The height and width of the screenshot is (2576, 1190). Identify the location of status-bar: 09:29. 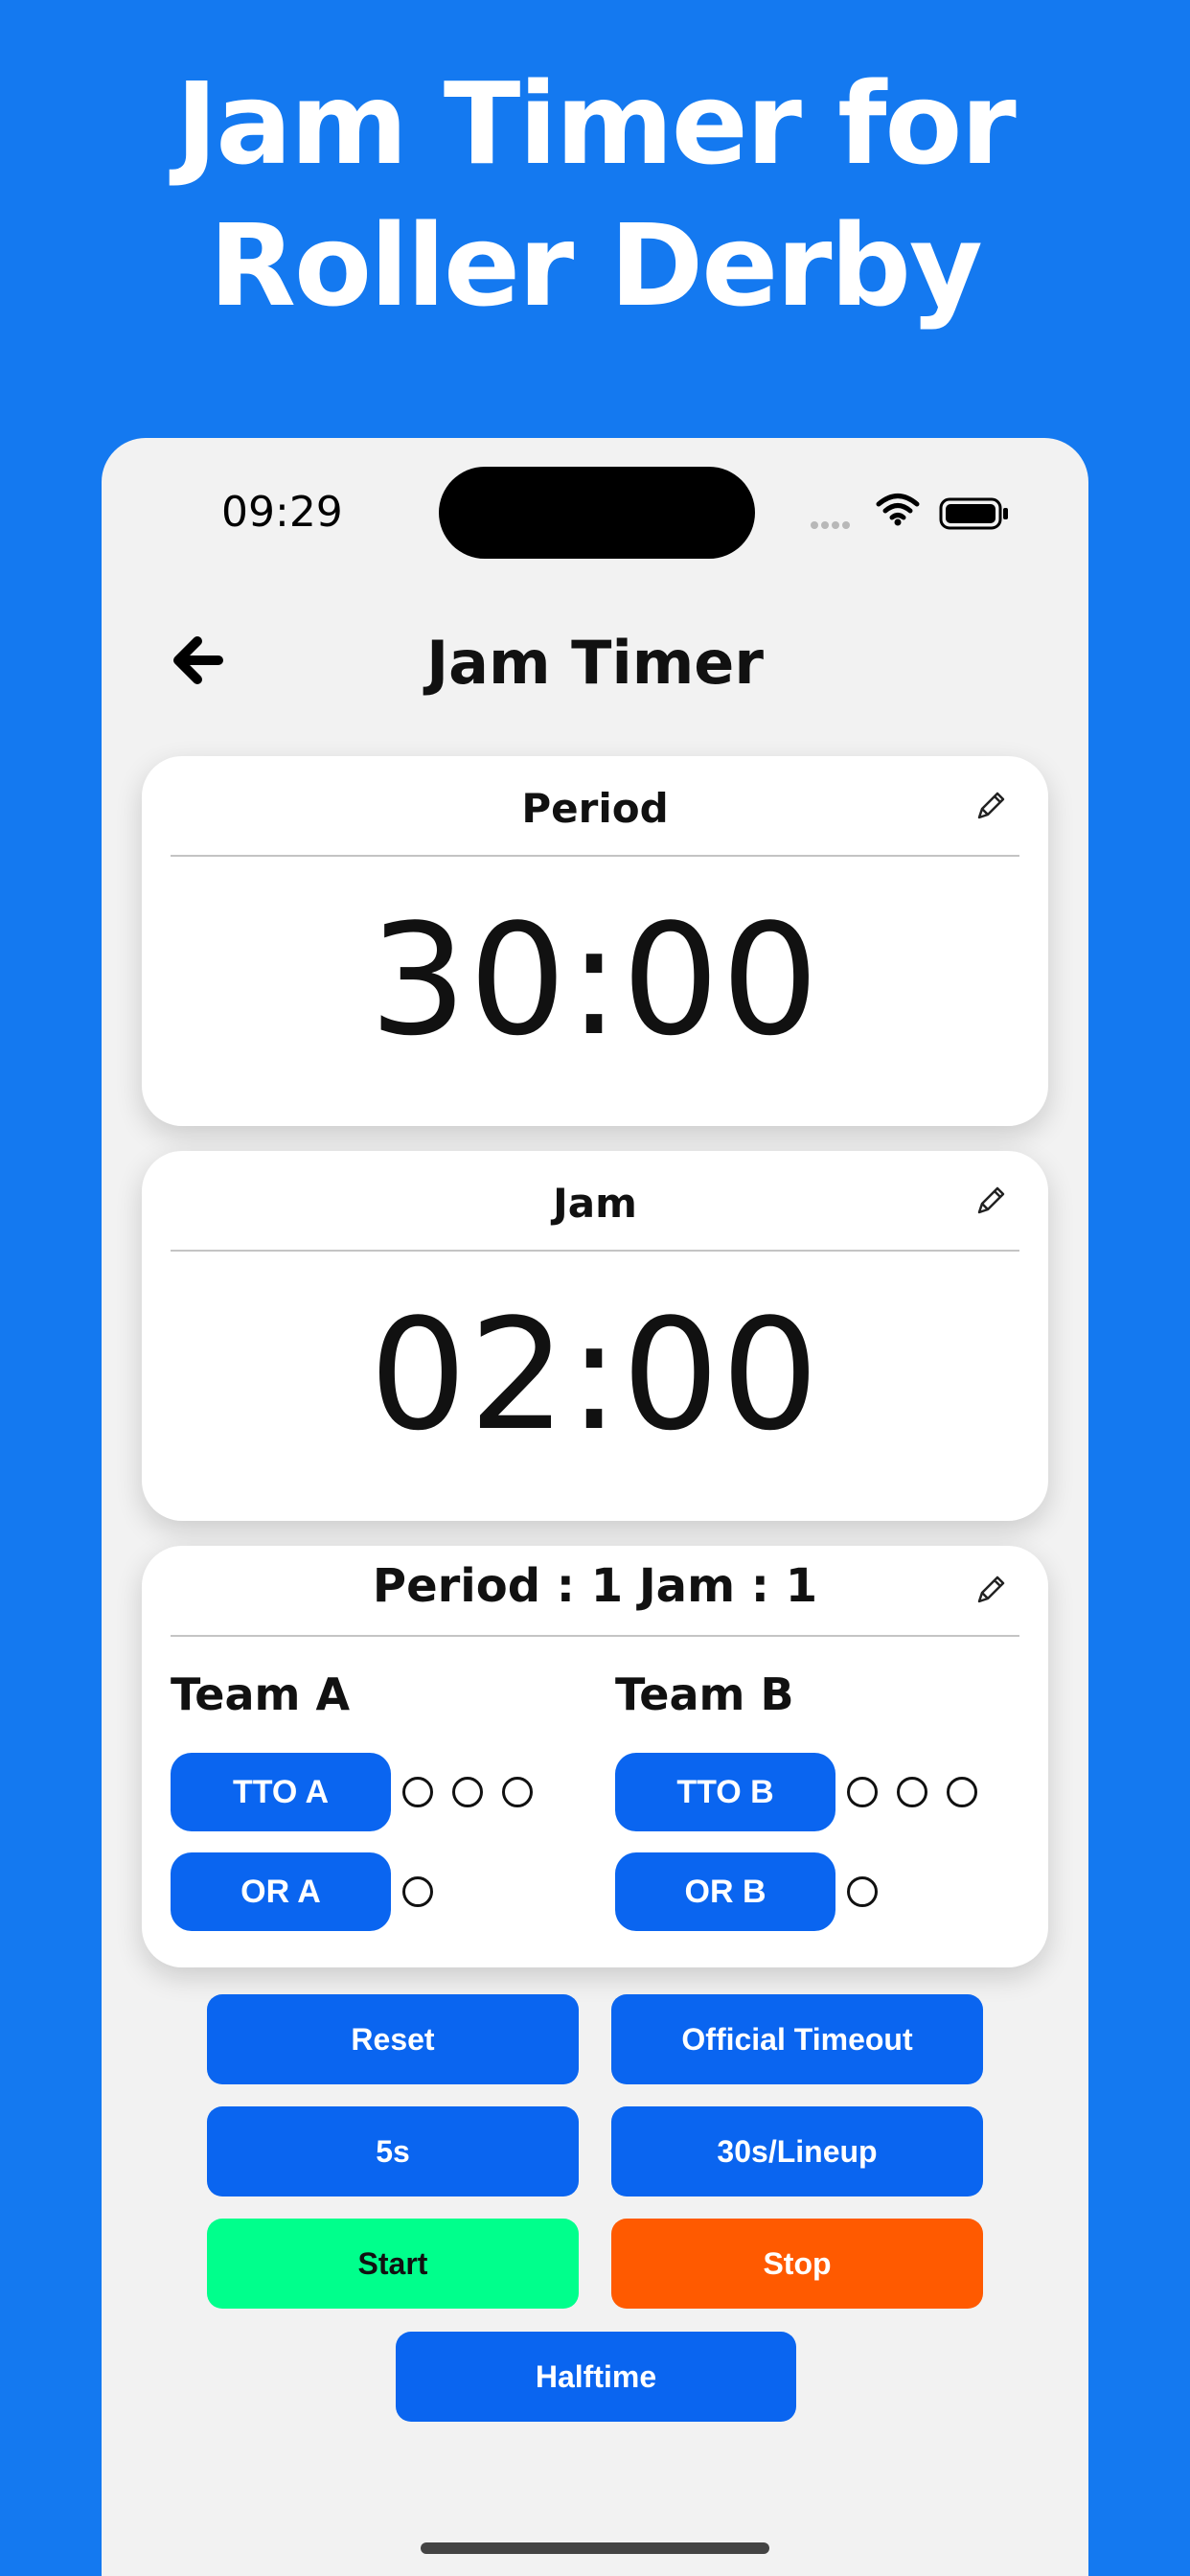
(595, 500).